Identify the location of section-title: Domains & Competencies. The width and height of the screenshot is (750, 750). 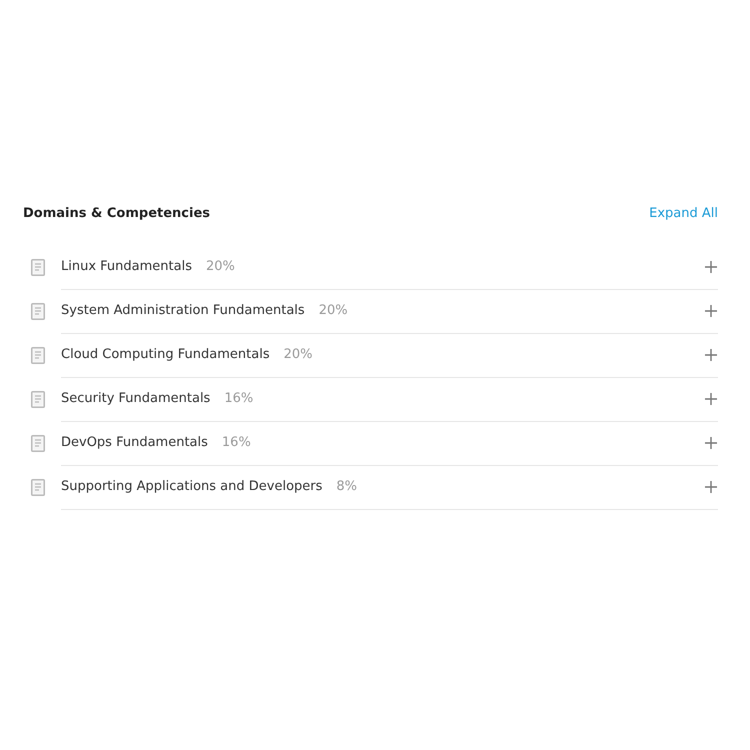
(116, 213).